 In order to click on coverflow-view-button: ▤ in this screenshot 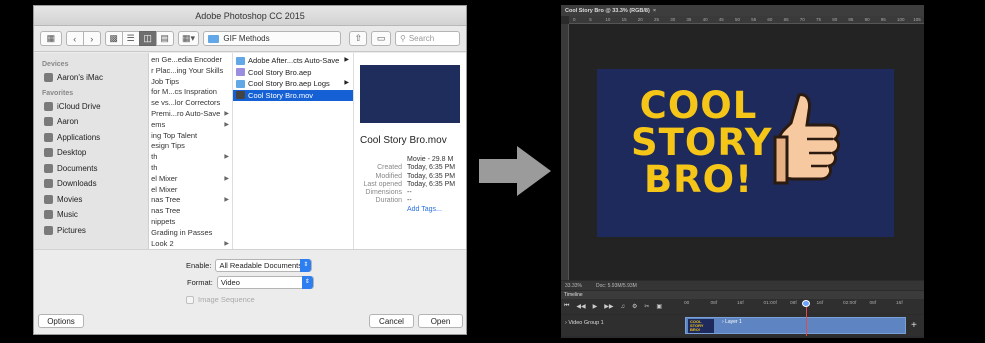, I will do `click(164, 38)`.